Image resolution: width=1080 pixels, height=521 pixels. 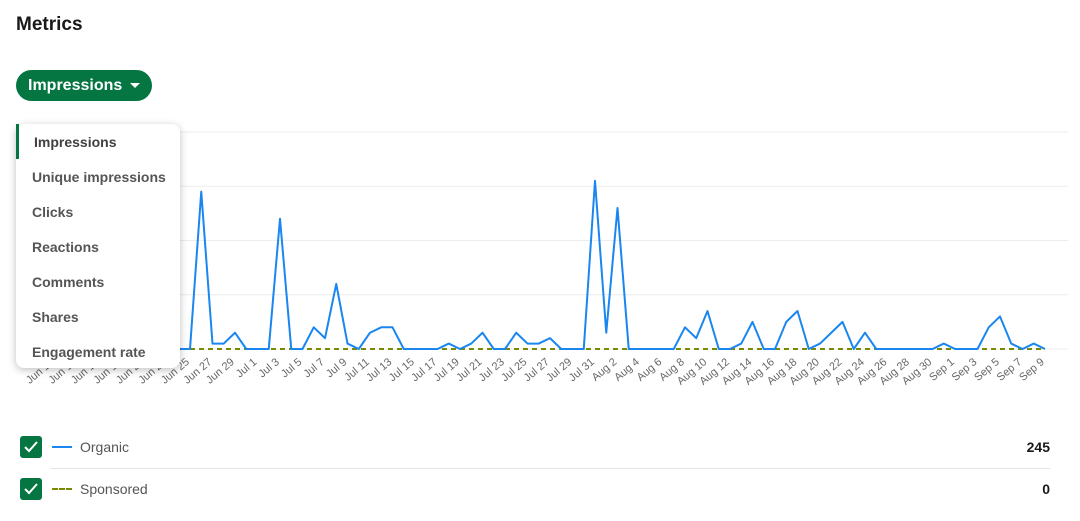 What do you see at coordinates (650, 370) in the screenshot?
I see `x-tick-label: Aug 6` at bounding box center [650, 370].